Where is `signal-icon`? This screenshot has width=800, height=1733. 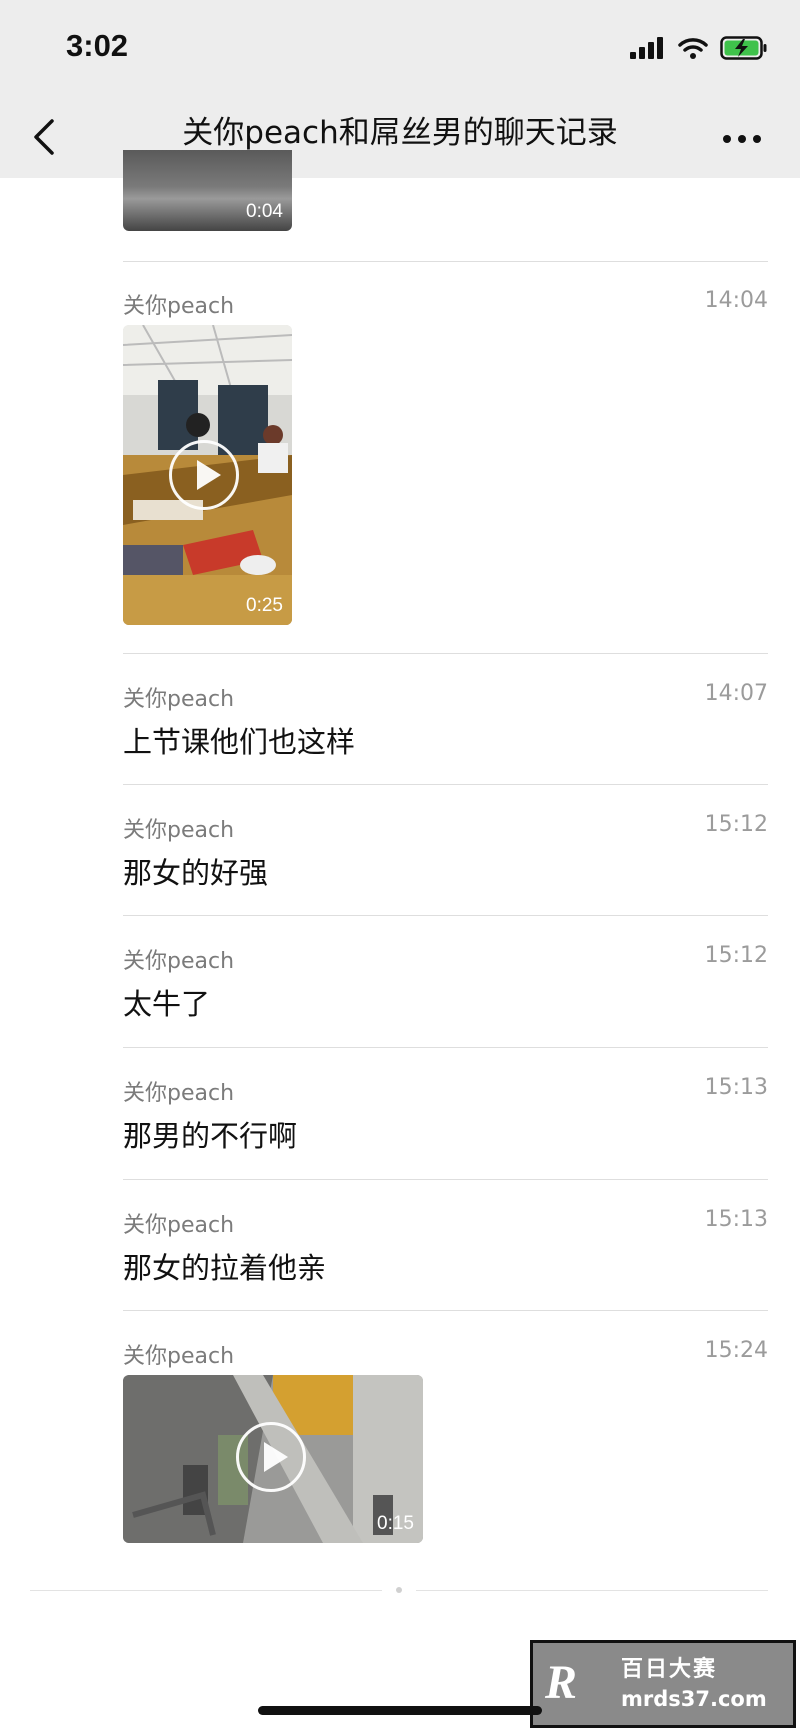 signal-icon is located at coordinates (646, 48).